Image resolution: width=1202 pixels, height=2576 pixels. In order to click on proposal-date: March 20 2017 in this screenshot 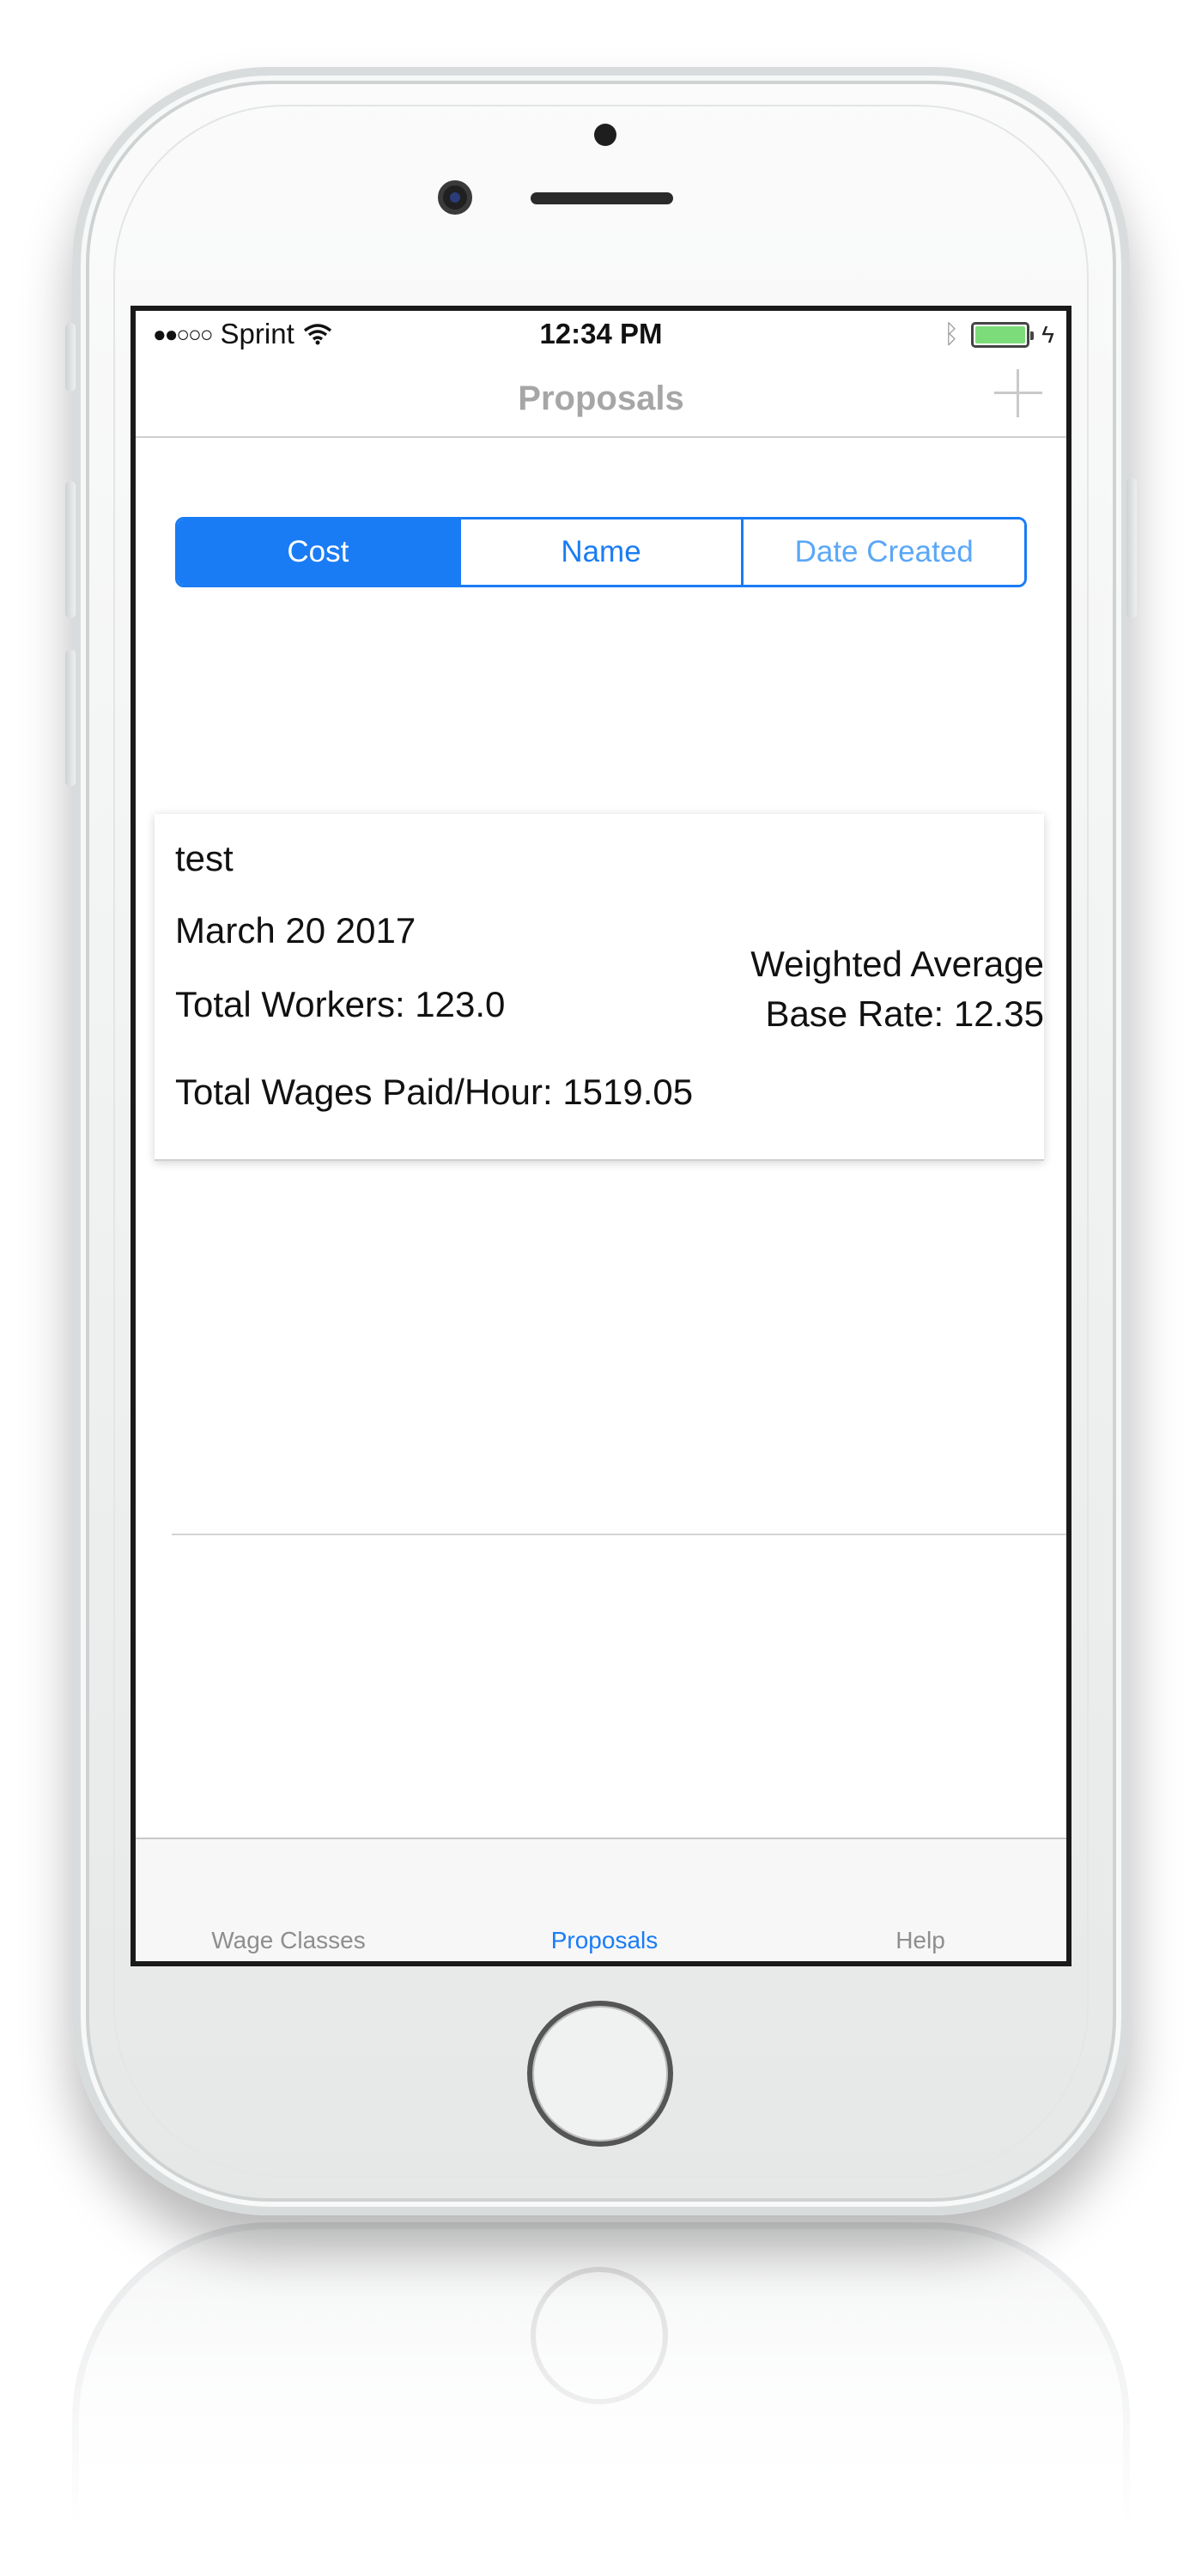, I will do `click(295, 930)`.